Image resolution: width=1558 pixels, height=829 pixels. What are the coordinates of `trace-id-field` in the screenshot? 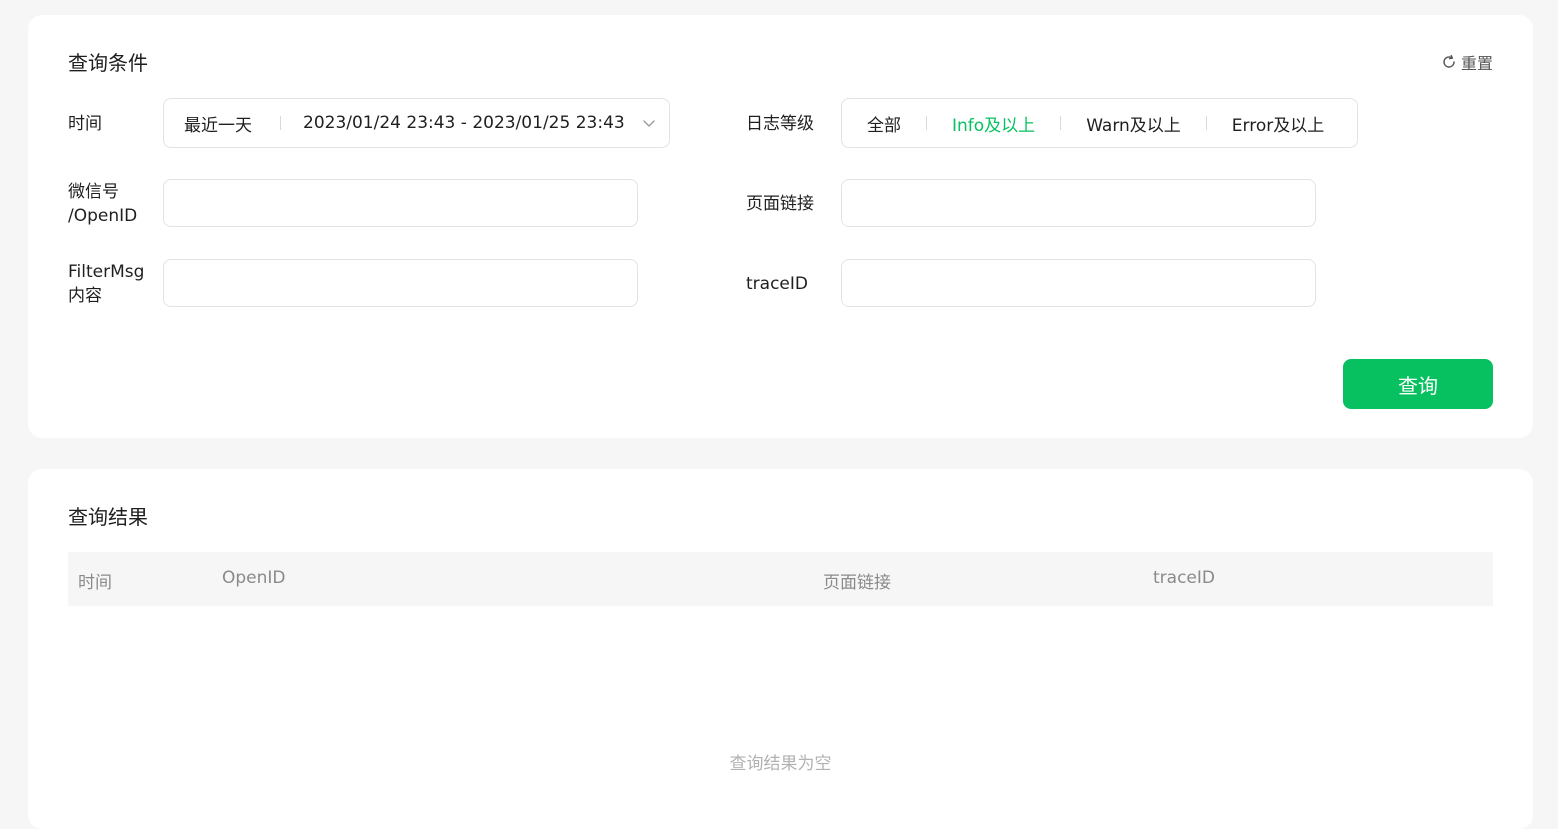 It's located at (1078, 283).